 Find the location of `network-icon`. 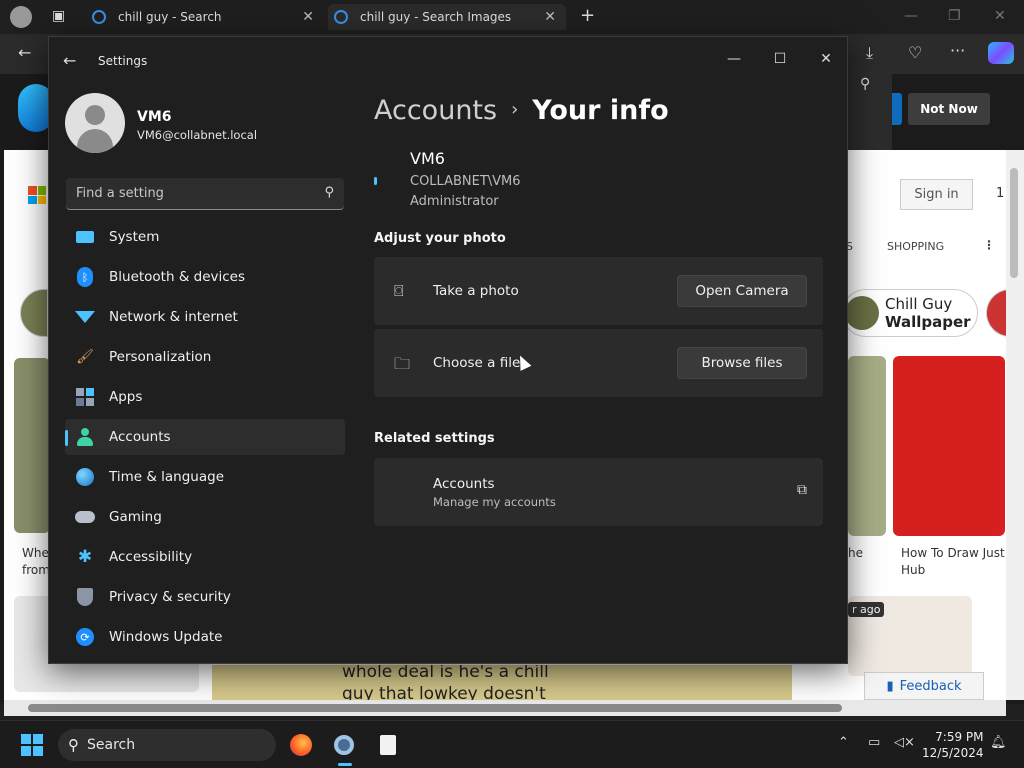

network-icon is located at coordinates (85, 317).